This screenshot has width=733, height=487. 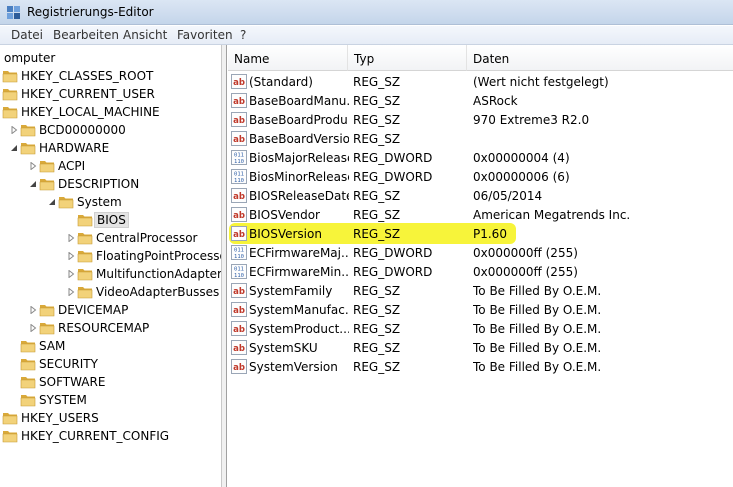 I want to click on tree-node: HKEY_CLASSES_ROOT, so click(x=110, y=76).